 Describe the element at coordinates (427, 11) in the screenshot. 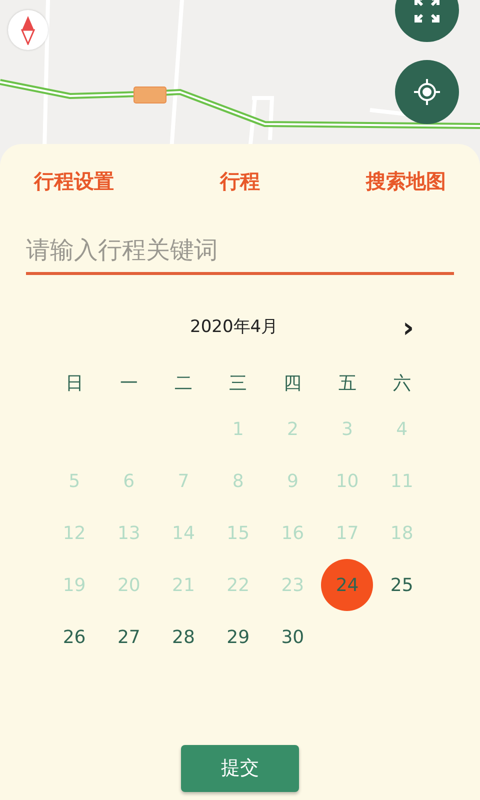

I see `expand-icon` at that location.